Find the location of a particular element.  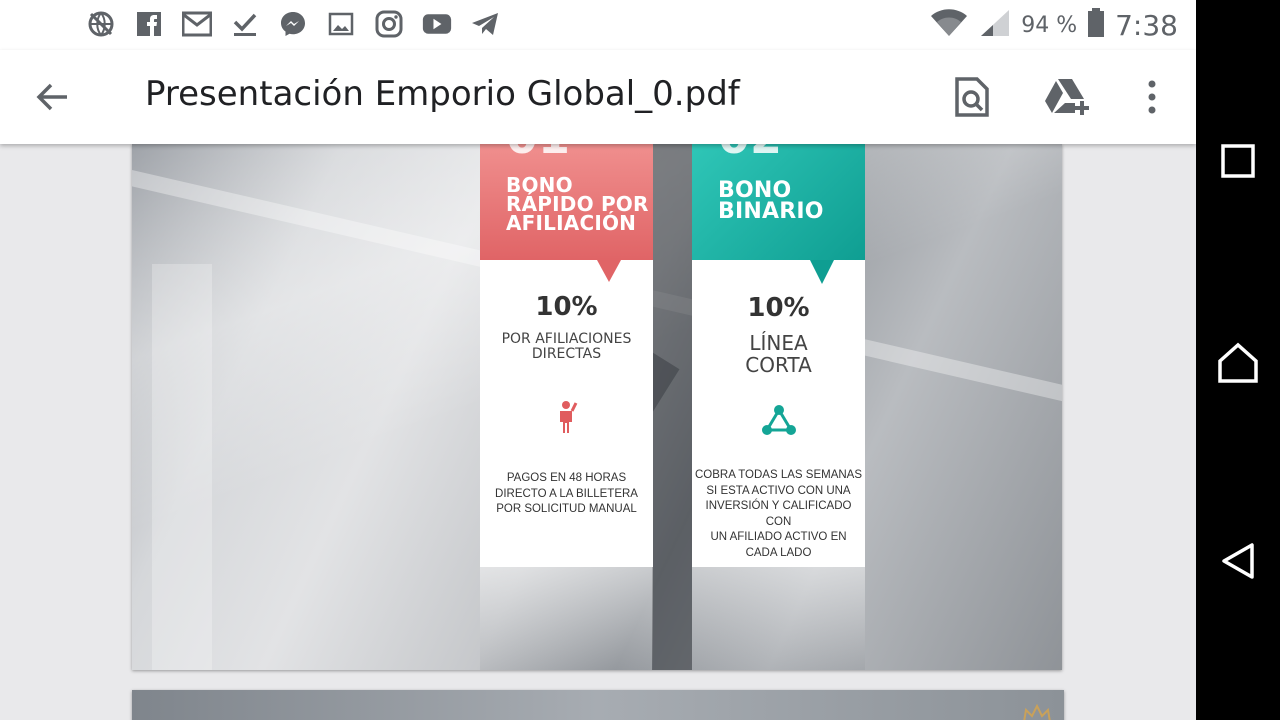

card-number: 02 is located at coordinates (750, 154).